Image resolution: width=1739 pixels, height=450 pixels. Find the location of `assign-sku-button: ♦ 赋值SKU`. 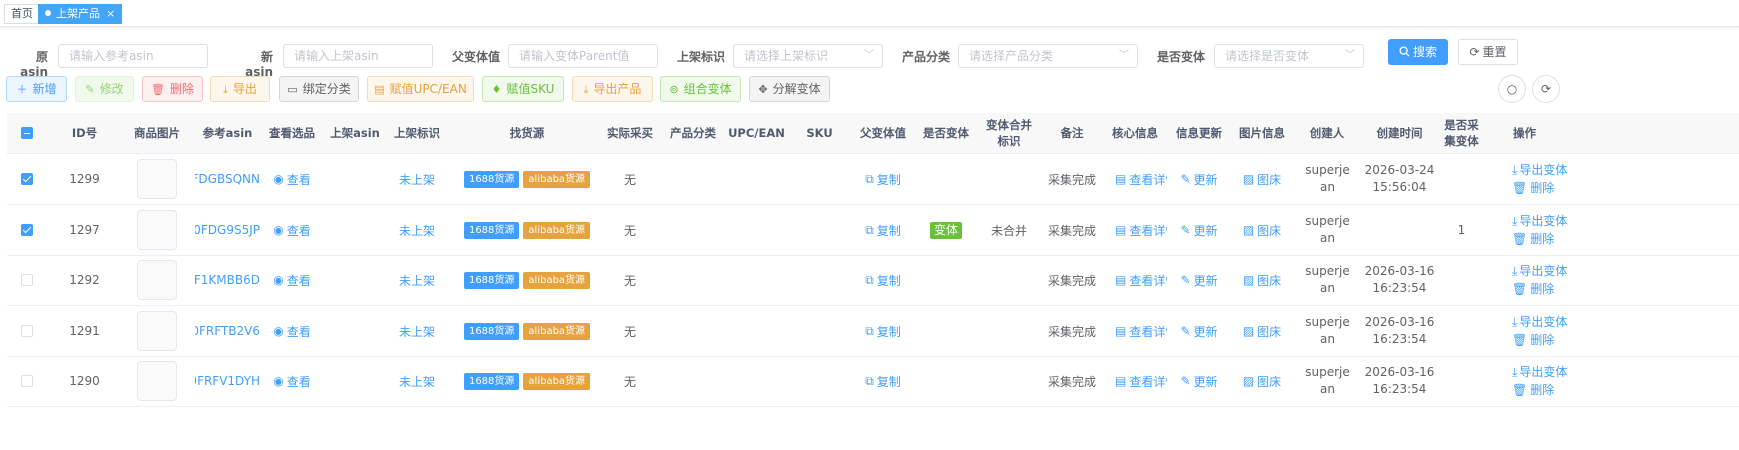

assign-sku-button: ♦ 赋值SKU is located at coordinates (523, 89).